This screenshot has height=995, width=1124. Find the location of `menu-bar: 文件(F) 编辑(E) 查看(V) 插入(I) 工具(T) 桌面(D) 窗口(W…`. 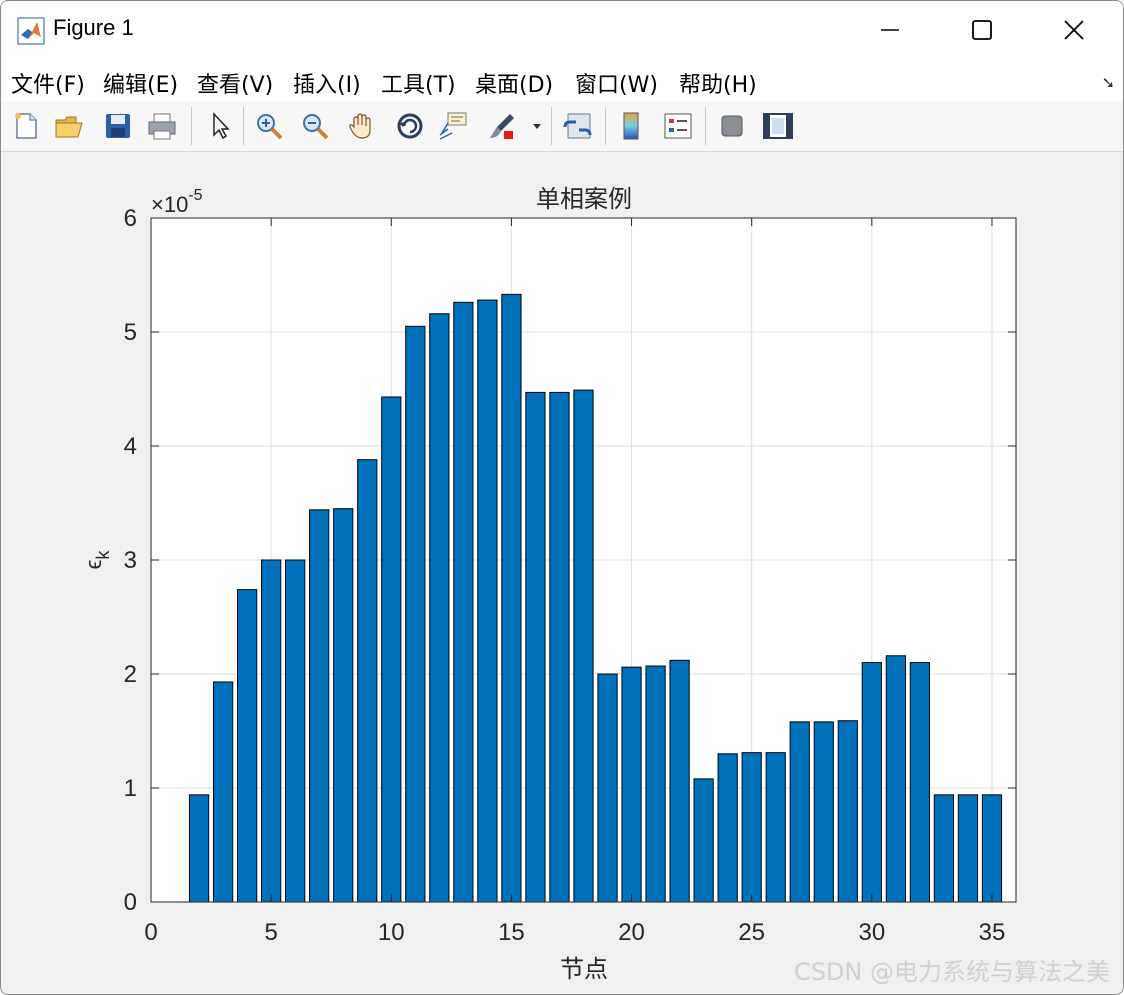

menu-bar: 文件(F) 编辑(E) 查看(V) 插入(I) 工具(T) 桌面(D) 窗口(W… is located at coordinates (562, 80).